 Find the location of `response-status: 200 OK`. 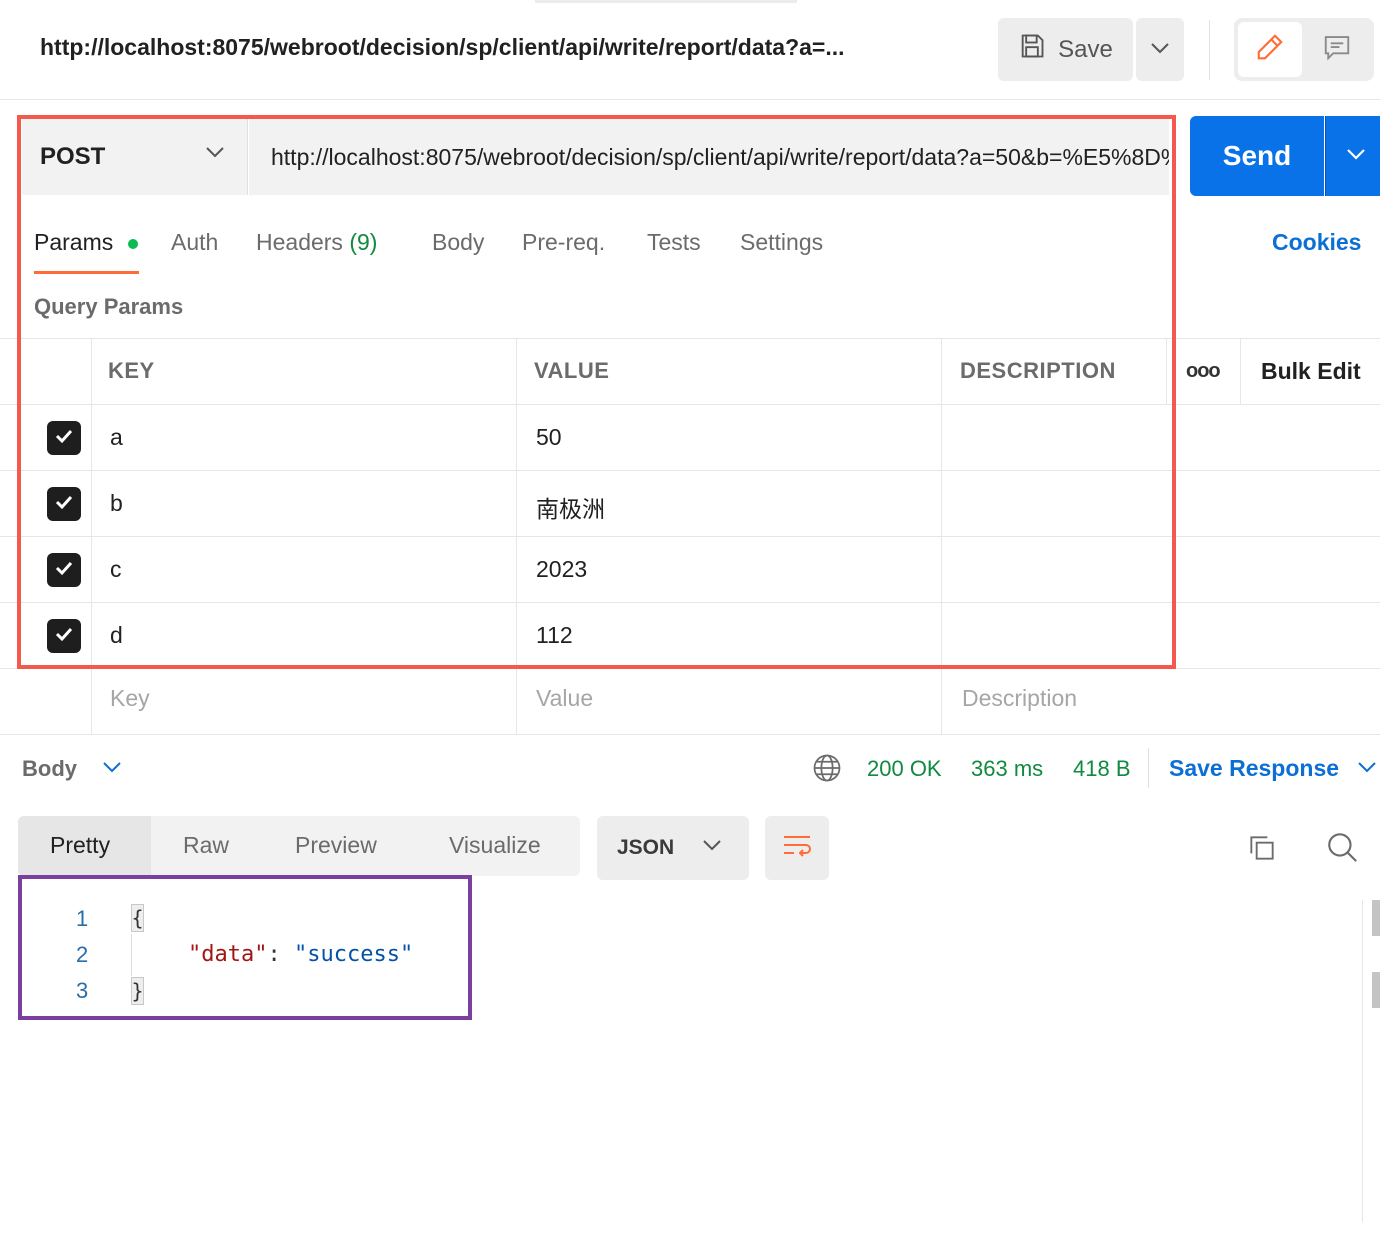

response-status: 200 OK is located at coordinates (904, 769).